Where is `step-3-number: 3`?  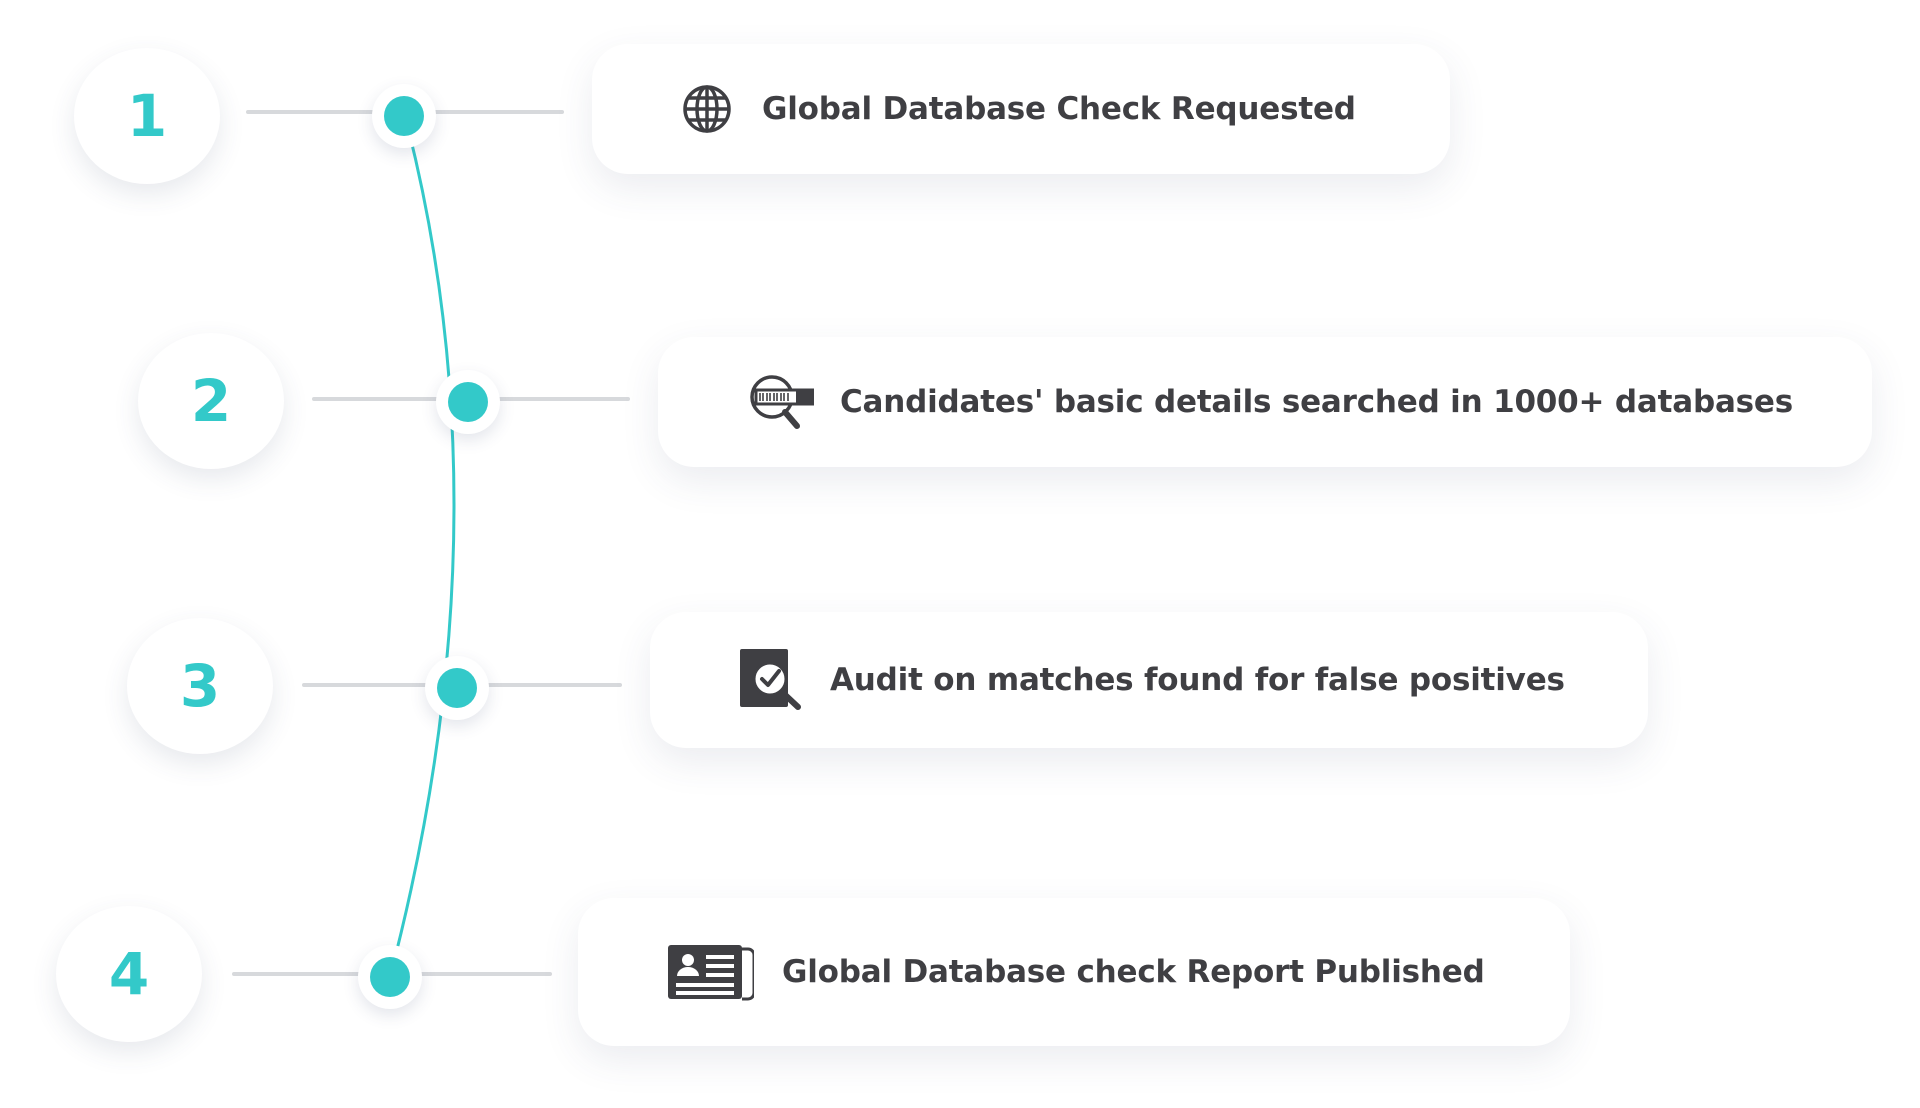
step-3-number: 3 is located at coordinates (200, 686).